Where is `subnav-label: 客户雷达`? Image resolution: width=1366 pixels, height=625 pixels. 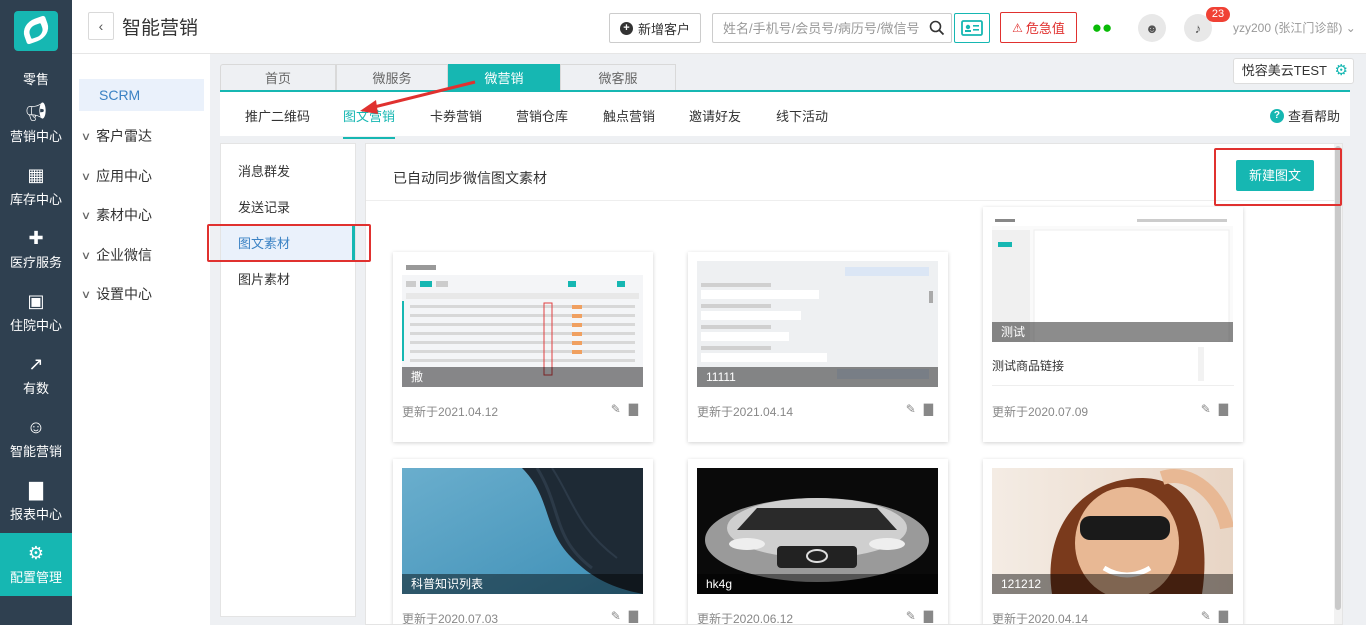 subnav-label: 客户雷达 is located at coordinates (124, 136).